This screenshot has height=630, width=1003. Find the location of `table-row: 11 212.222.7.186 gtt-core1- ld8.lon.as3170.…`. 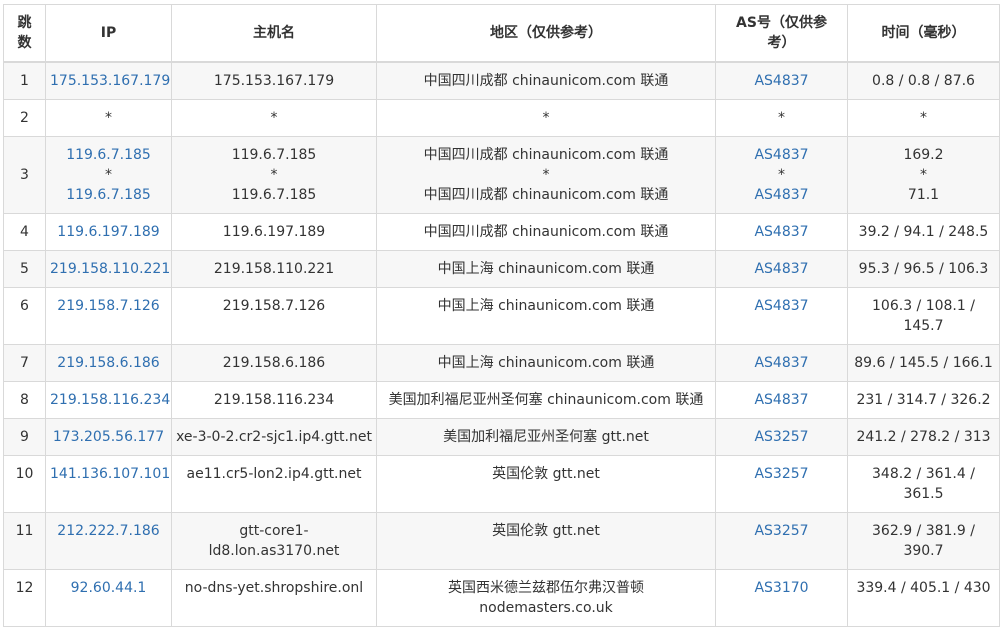

table-row: 11 212.222.7.186 gtt-core1- ld8.lon.as3170.… is located at coordinates (501, 540).